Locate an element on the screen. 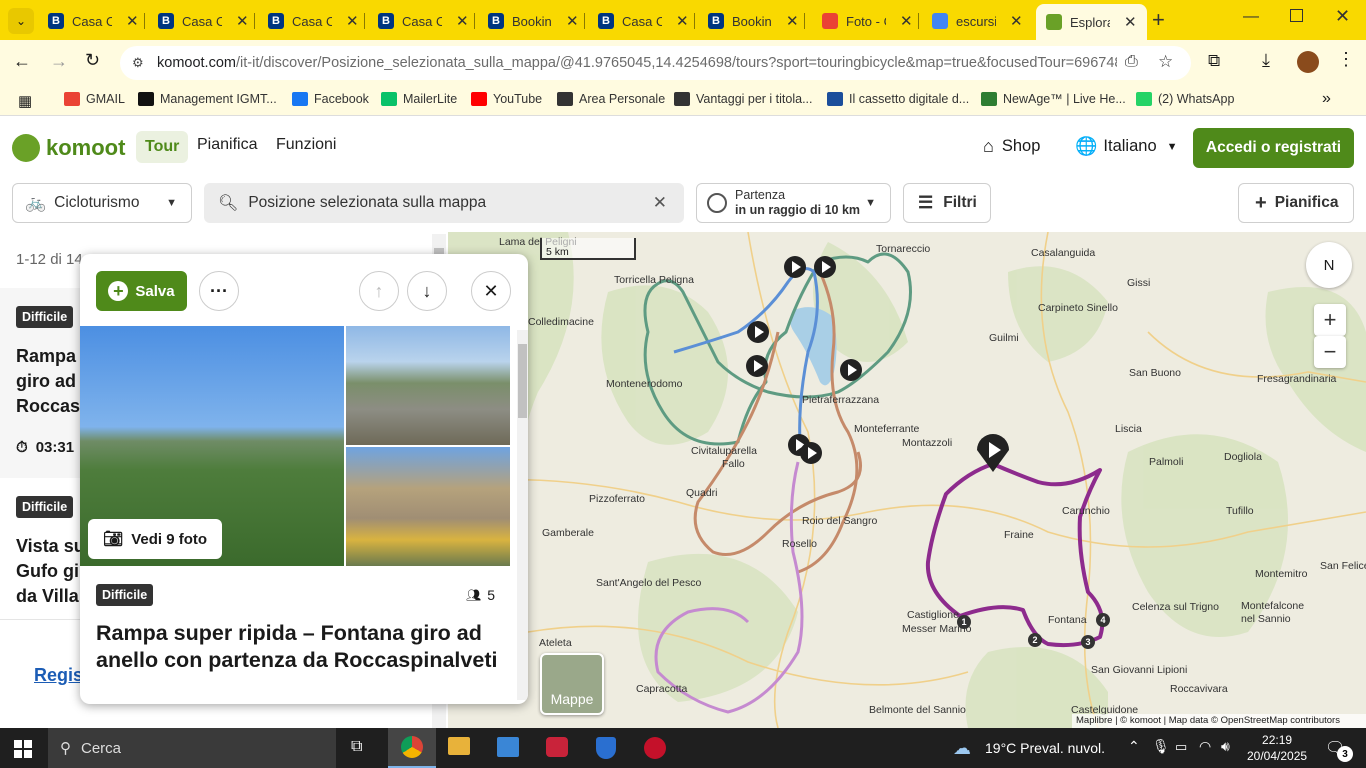  shop-link: ⌂ Shop is located at coordinates (1011, 146).